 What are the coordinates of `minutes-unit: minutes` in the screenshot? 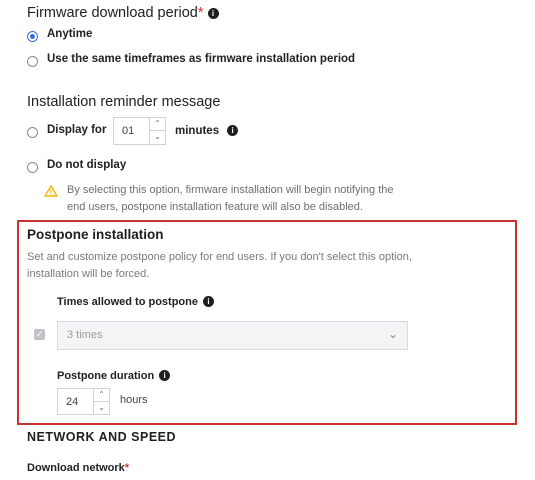 It's located at (197, 131).